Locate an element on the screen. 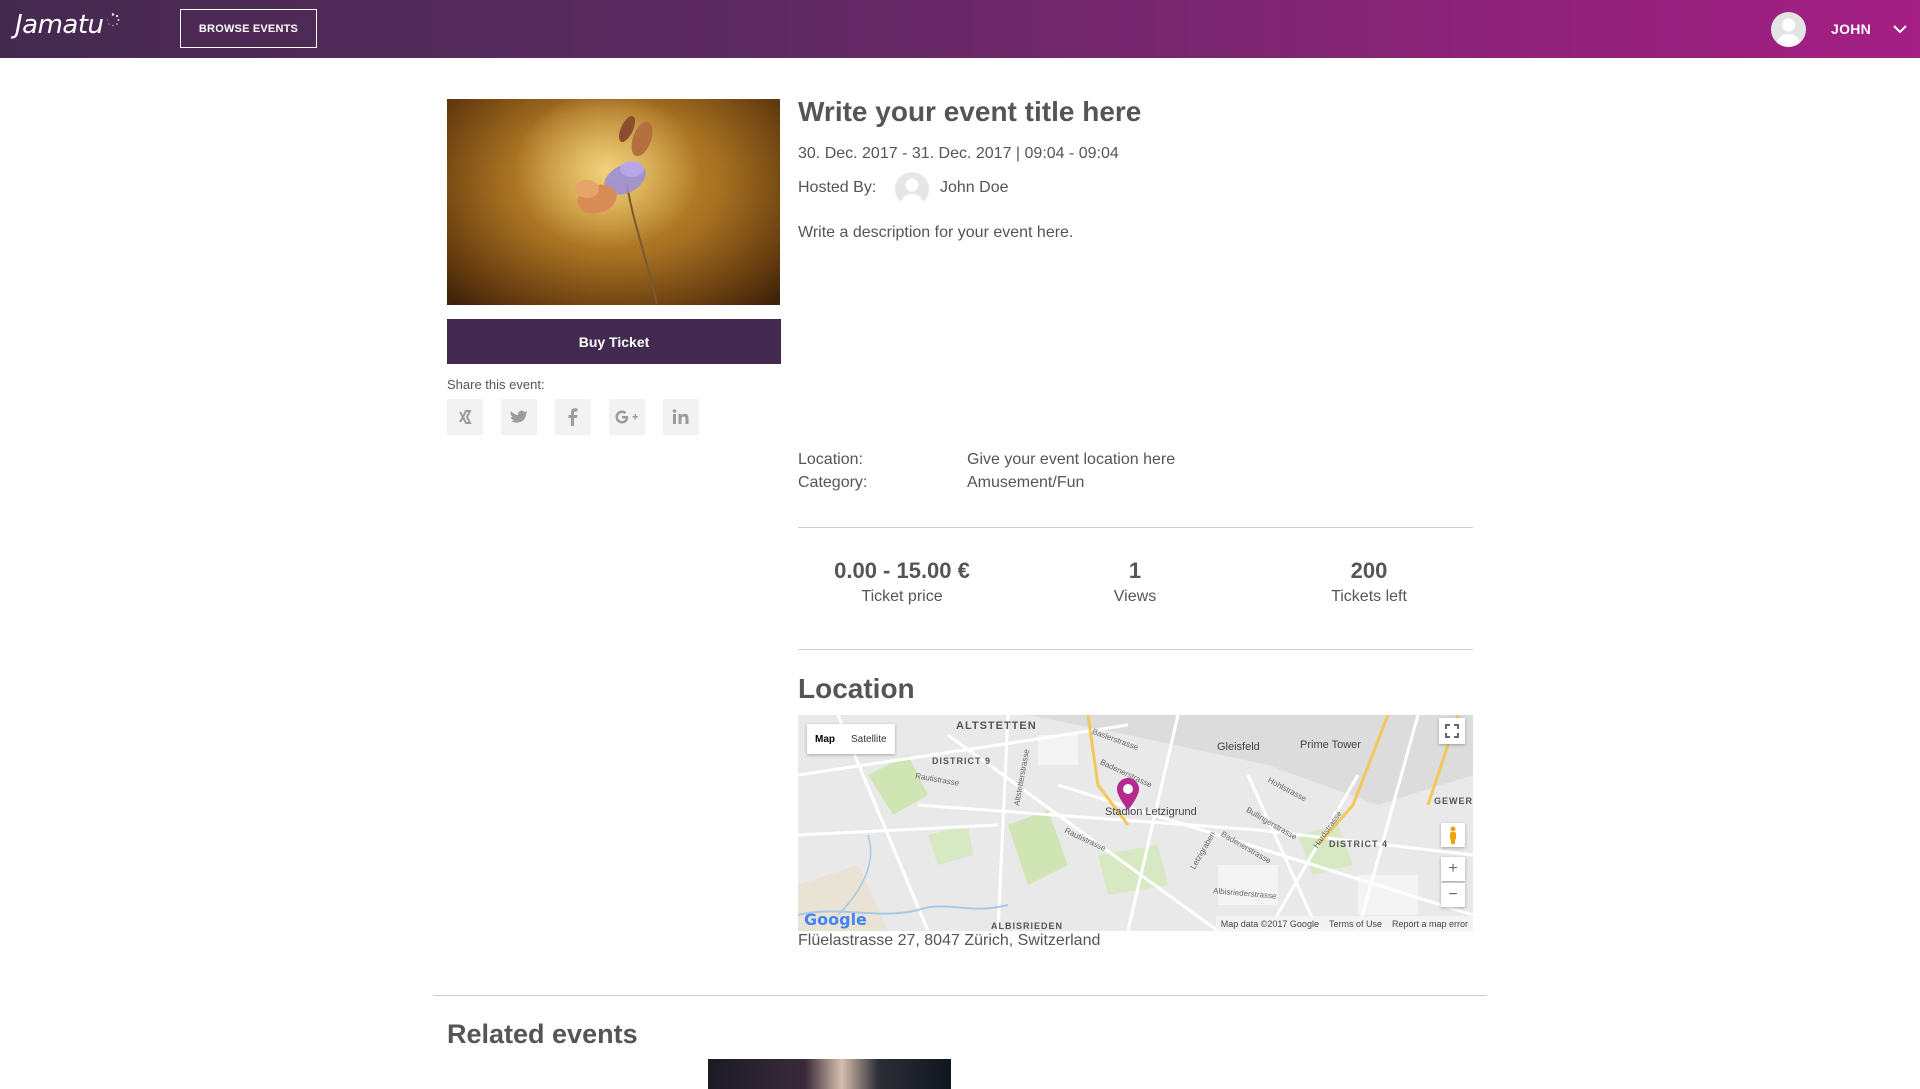  report-map-error-link: Report a map error is located at coordinates (1430, 924).